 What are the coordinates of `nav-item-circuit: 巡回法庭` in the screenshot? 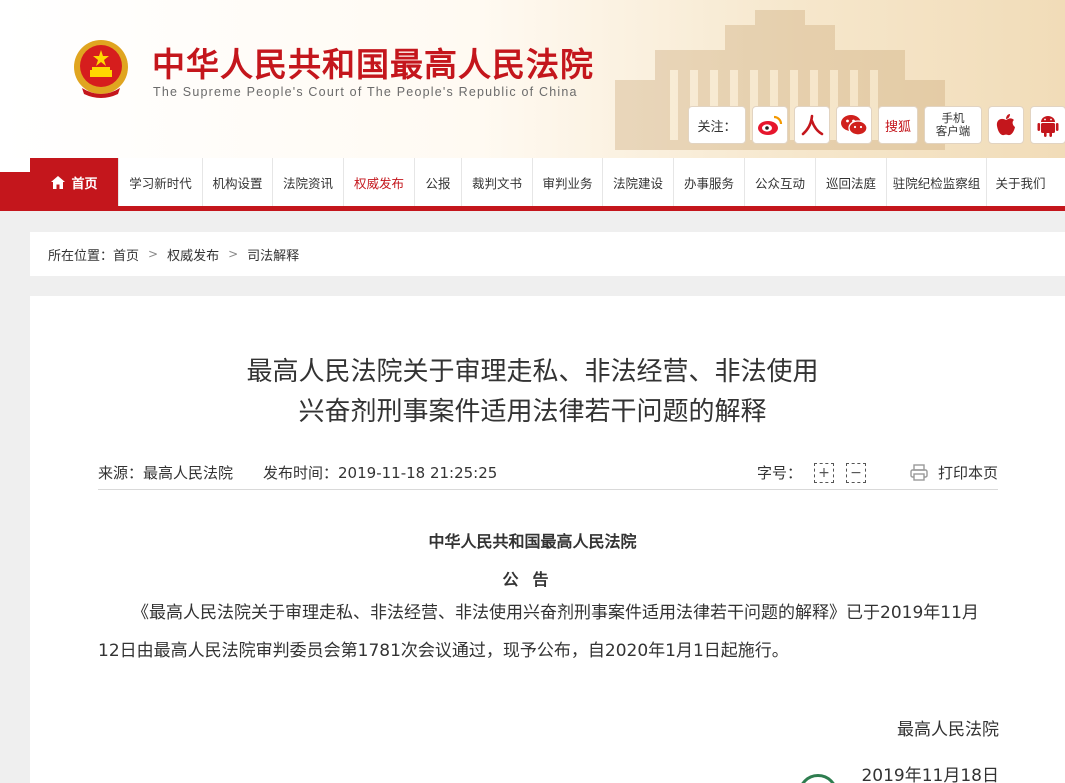 It's located at (850, 182).